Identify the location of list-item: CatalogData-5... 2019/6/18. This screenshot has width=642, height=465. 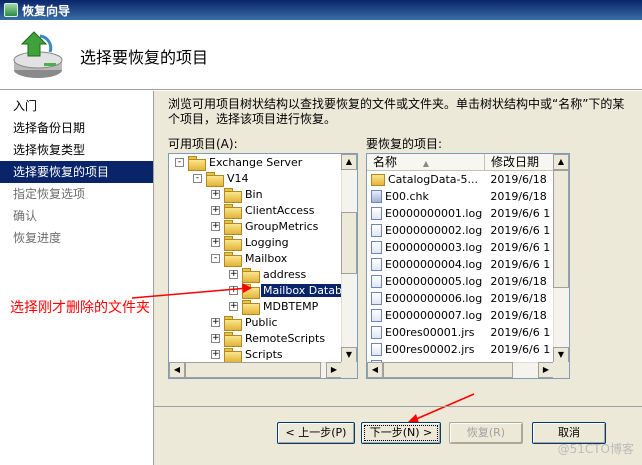
(460, 179).